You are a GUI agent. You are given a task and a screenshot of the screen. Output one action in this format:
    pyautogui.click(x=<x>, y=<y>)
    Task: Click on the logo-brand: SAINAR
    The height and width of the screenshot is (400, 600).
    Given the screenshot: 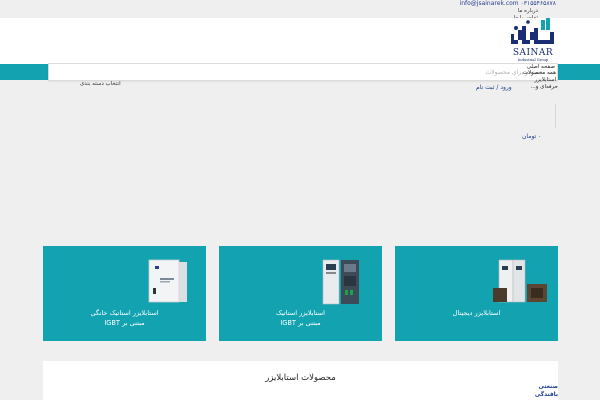 What is the action you would take?
    pyautogui.click(x=533, y=53)
    